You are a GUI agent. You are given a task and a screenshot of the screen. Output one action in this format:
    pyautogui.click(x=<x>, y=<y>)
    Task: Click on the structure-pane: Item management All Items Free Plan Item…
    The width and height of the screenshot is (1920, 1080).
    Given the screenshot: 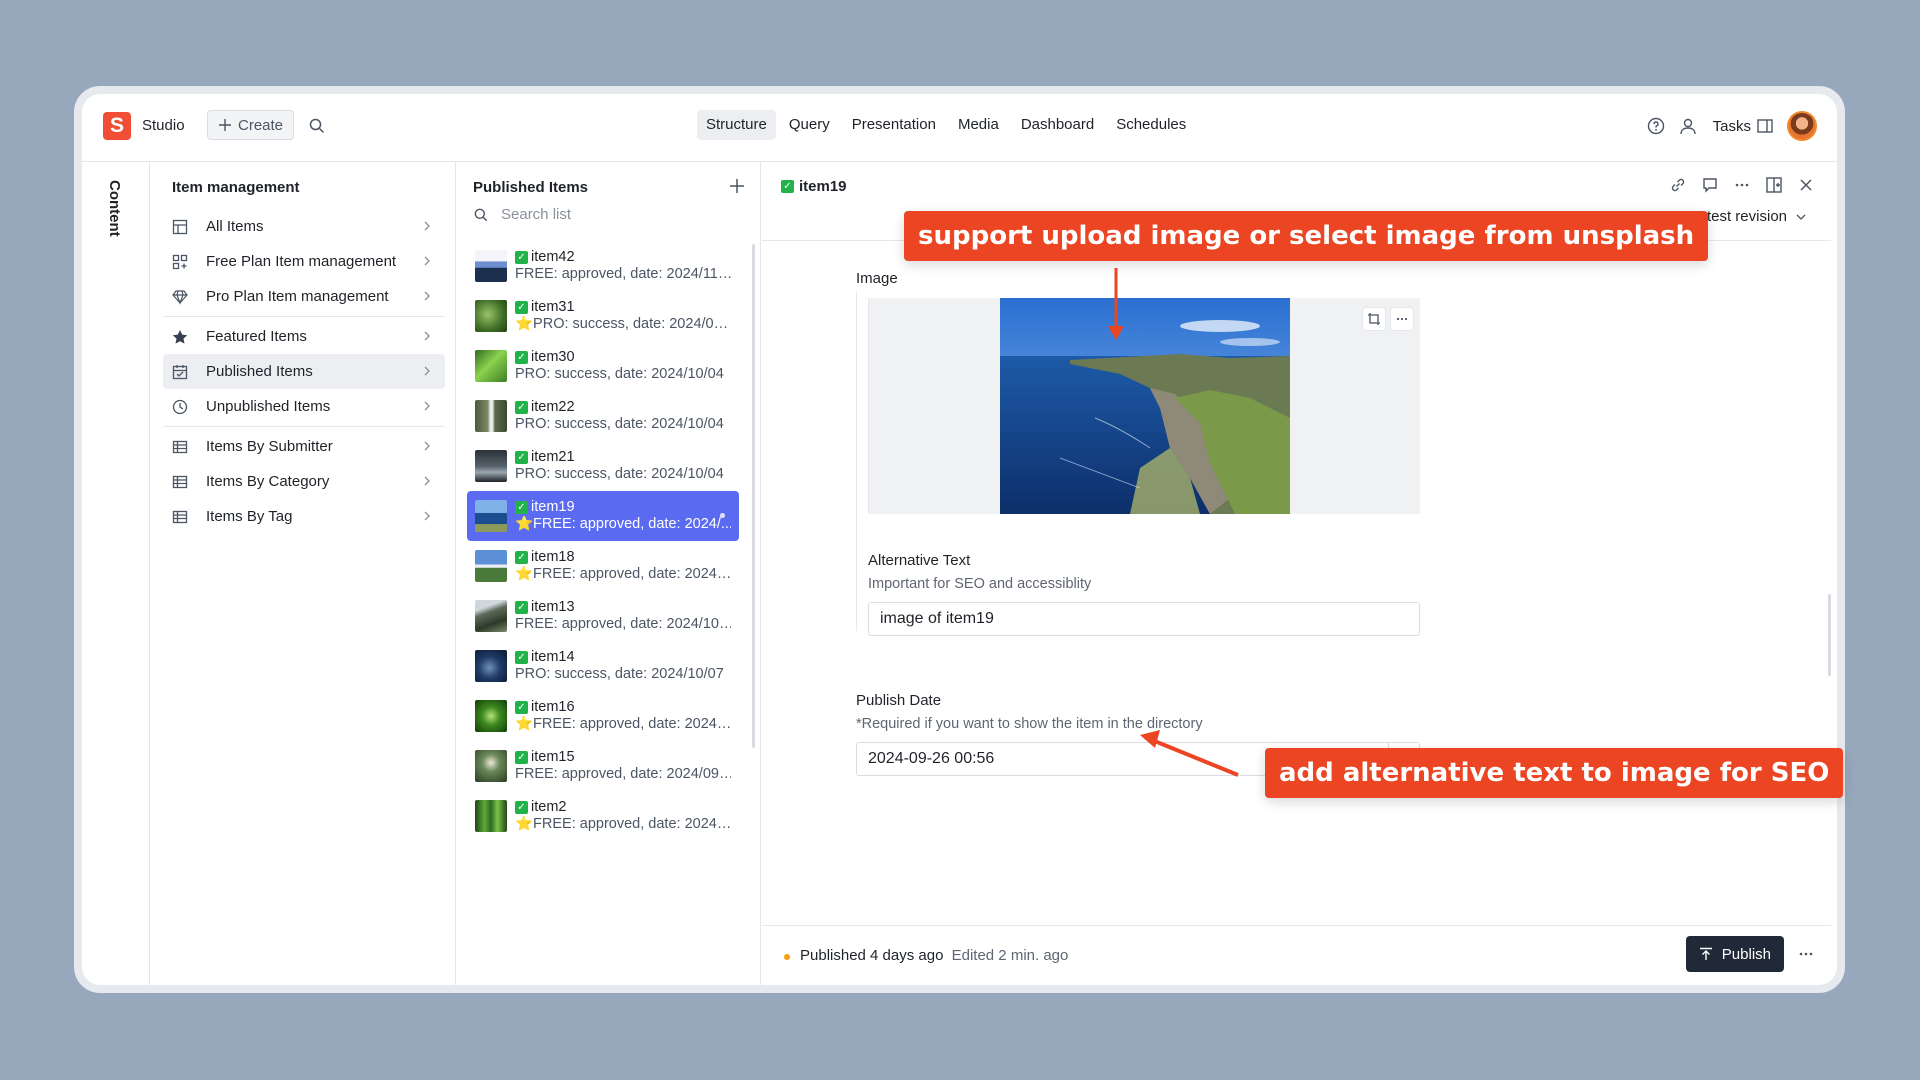 What is the action you would take?
    pyautogui.click(x=303, y=573)
    